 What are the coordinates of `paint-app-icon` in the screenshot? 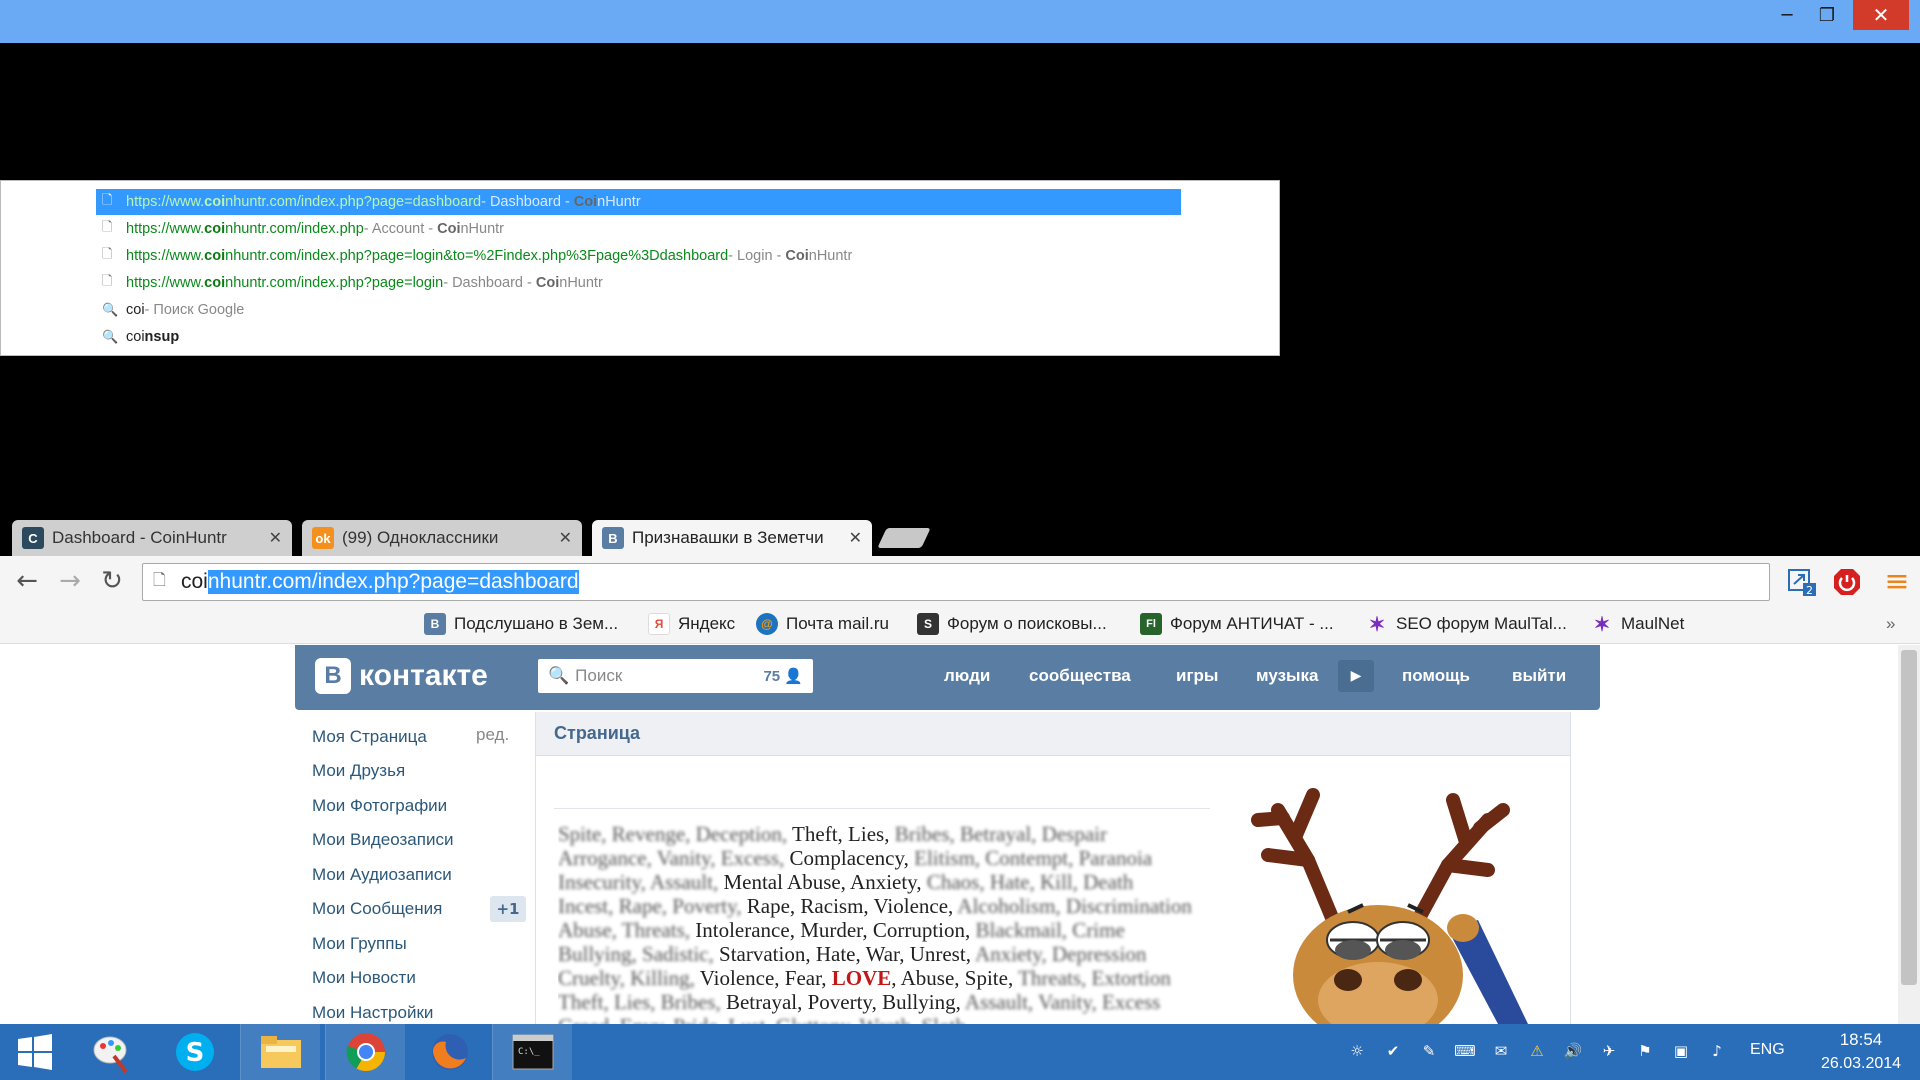 It's located at (110, 1052).